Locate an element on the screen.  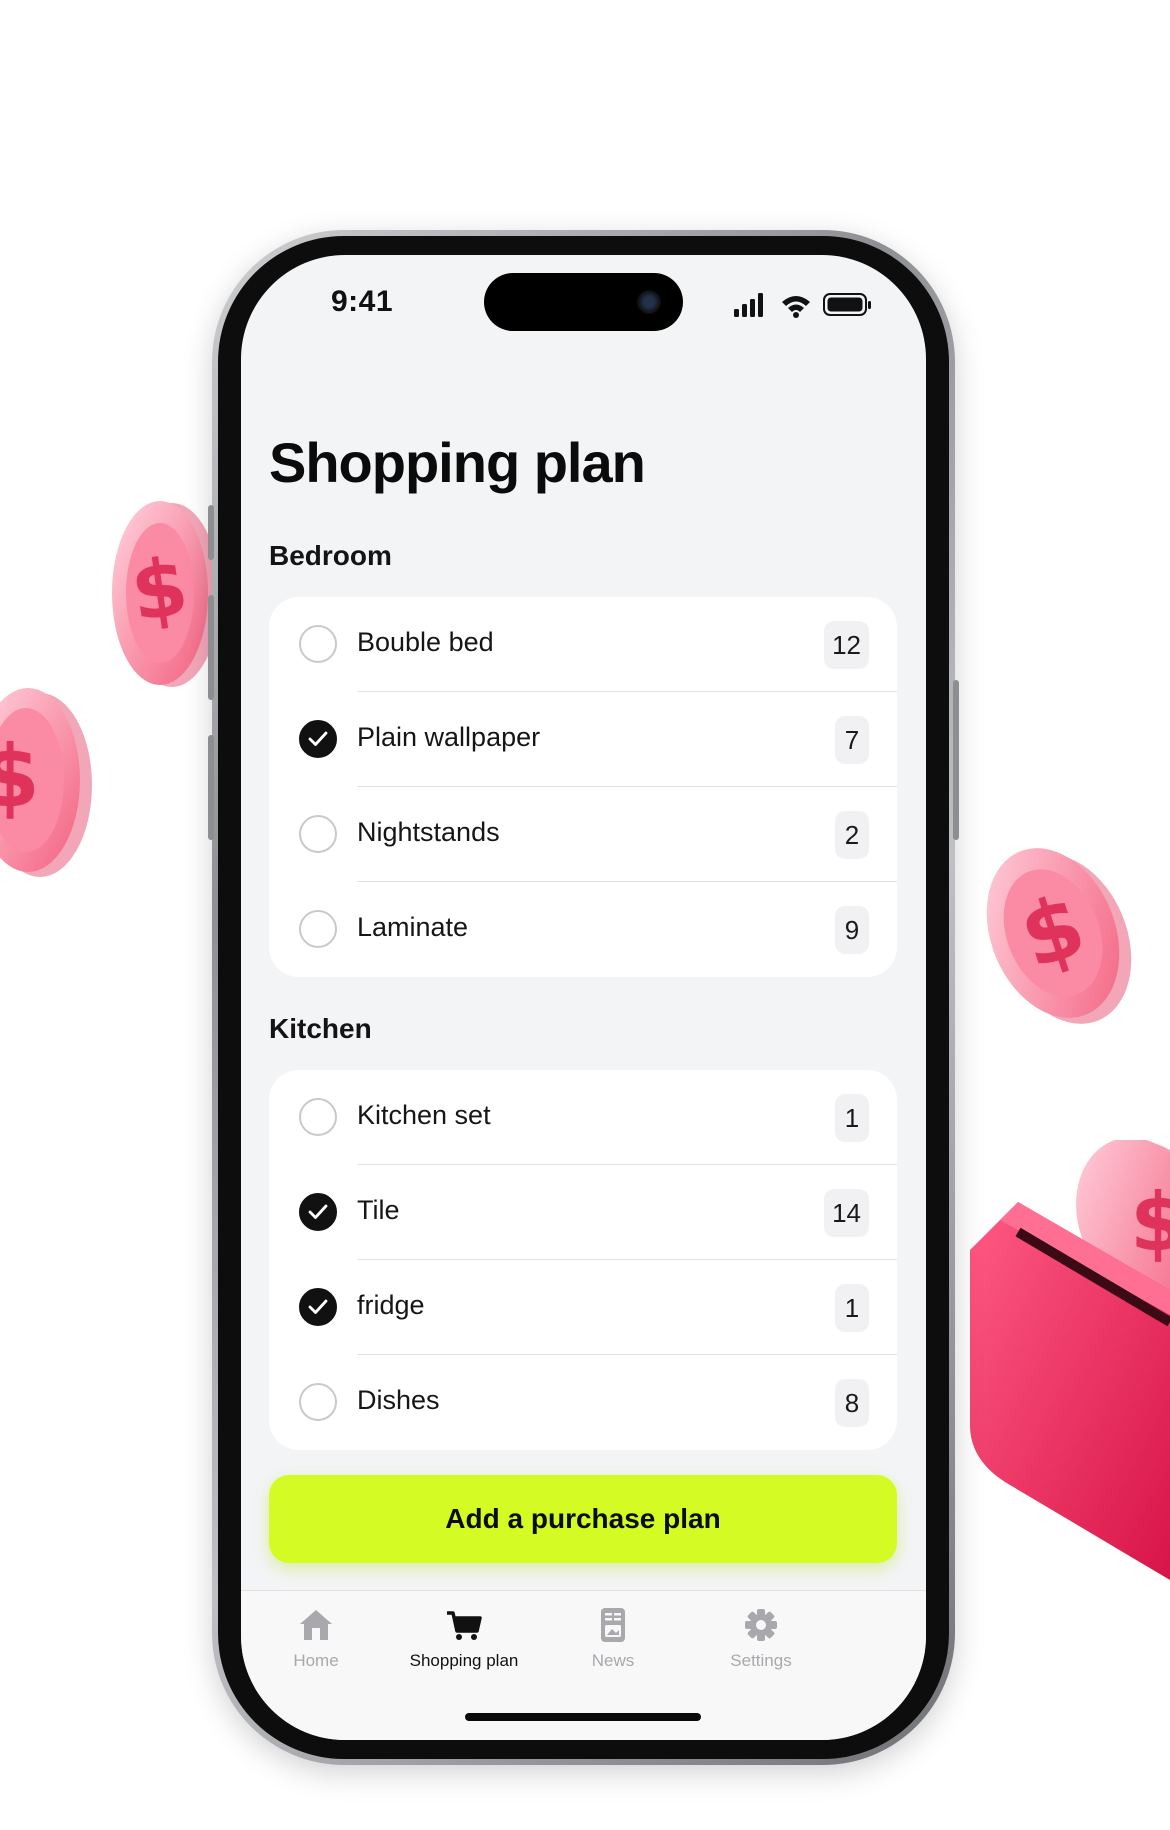
tab-home: Home is located at coordinates (316, 1638).